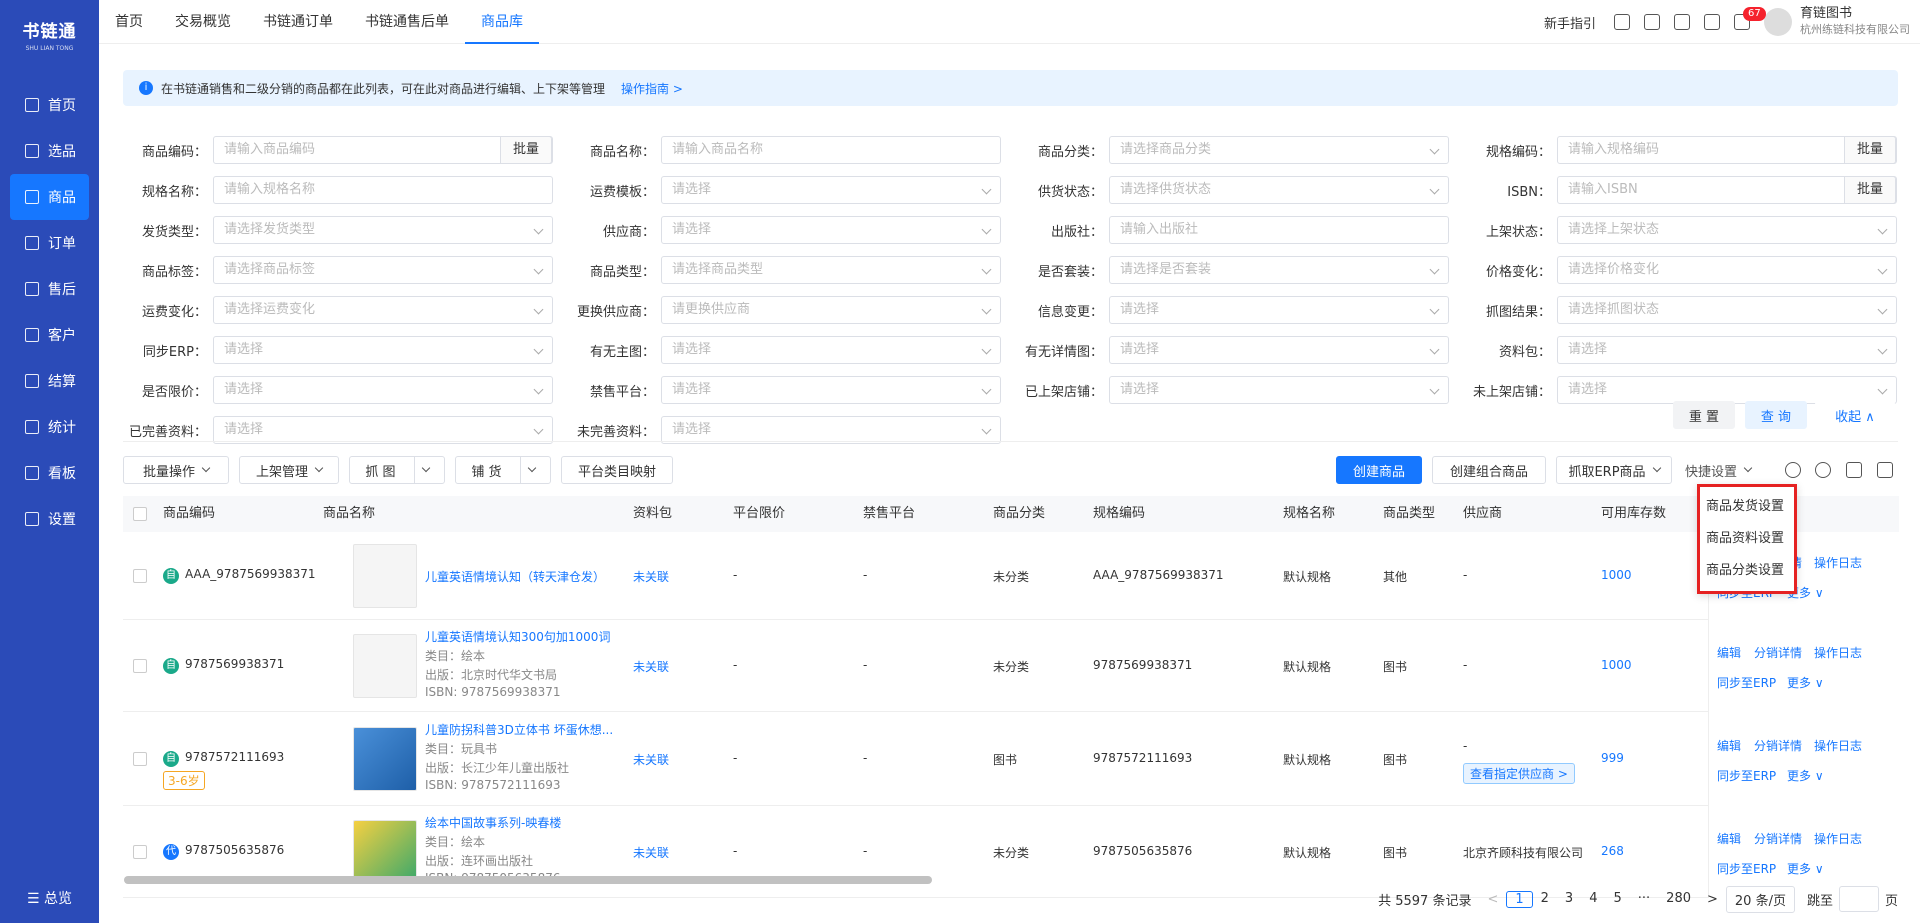 This screenshot has width=1920, height=923. I want to click on tab-1: 交易概览, so click(203, 22).